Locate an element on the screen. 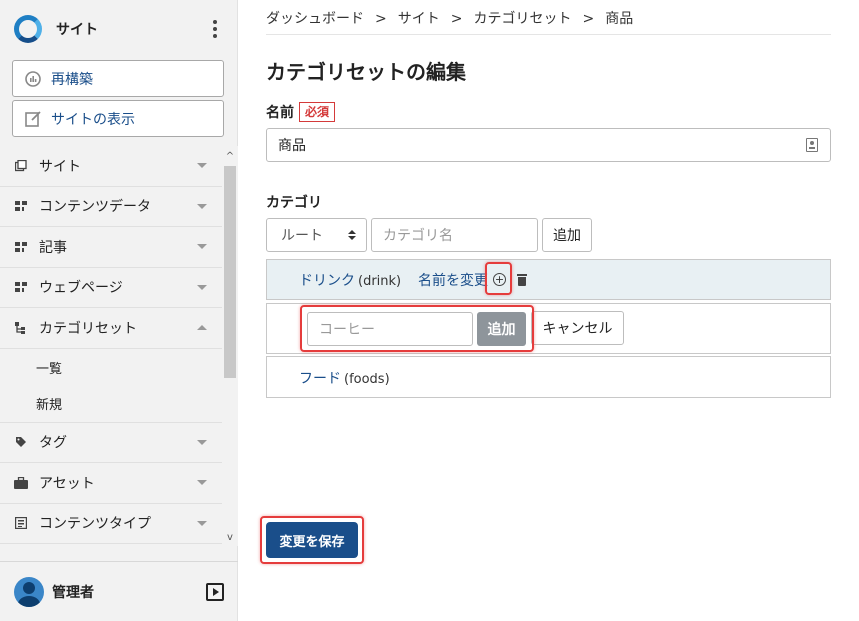 The width and height of the screenshot is (859, 621). sidebar-item-category-sets: カテゴリセット is located at coordinates (111, 328).